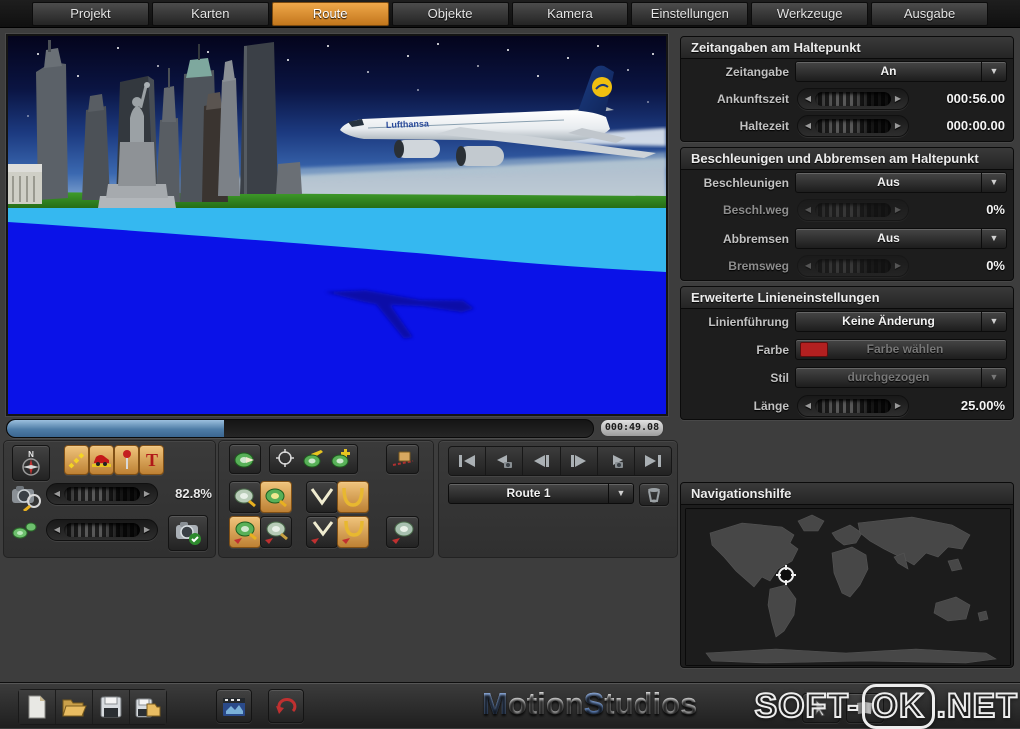 The image size is (1020, 729). Describe the element at coordinates (888, 238) in the screenshot. I see `abbremsen-value: Aus` at that location.